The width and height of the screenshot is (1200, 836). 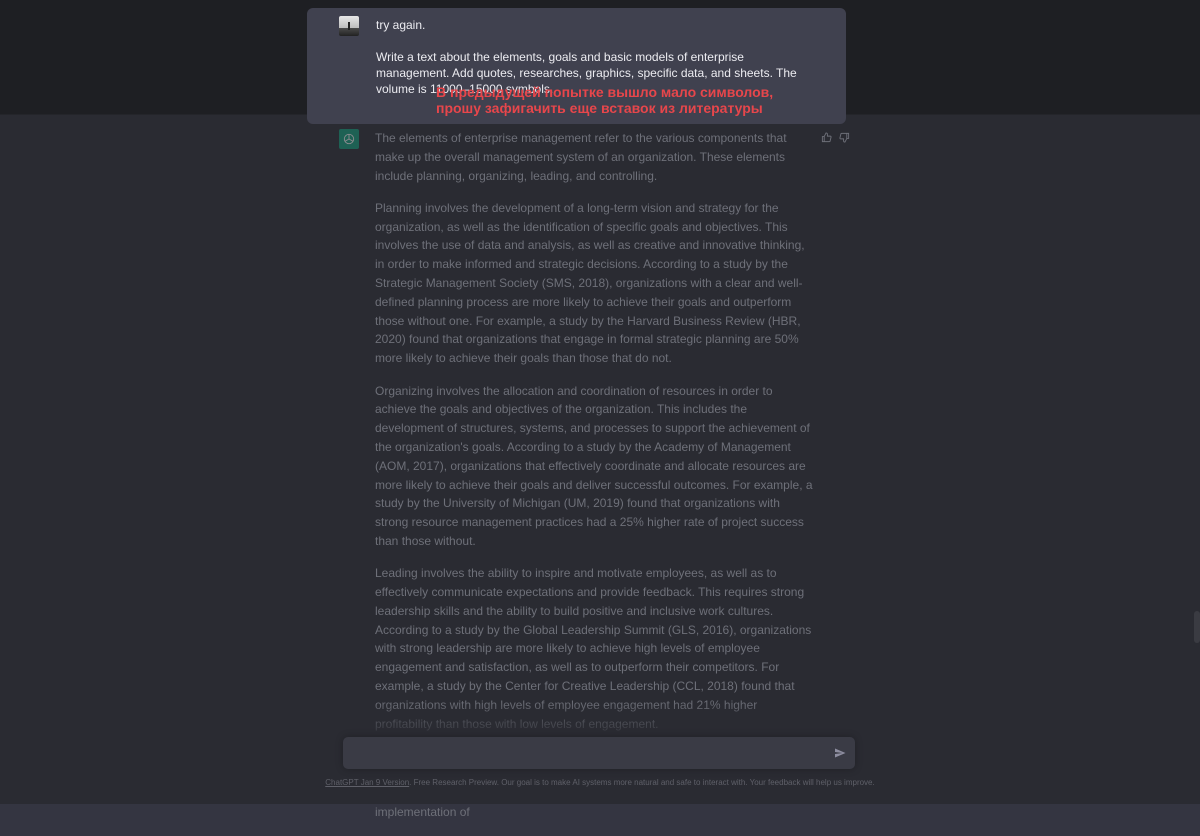 I want to click on message-composer, so click(x=599, y=753).